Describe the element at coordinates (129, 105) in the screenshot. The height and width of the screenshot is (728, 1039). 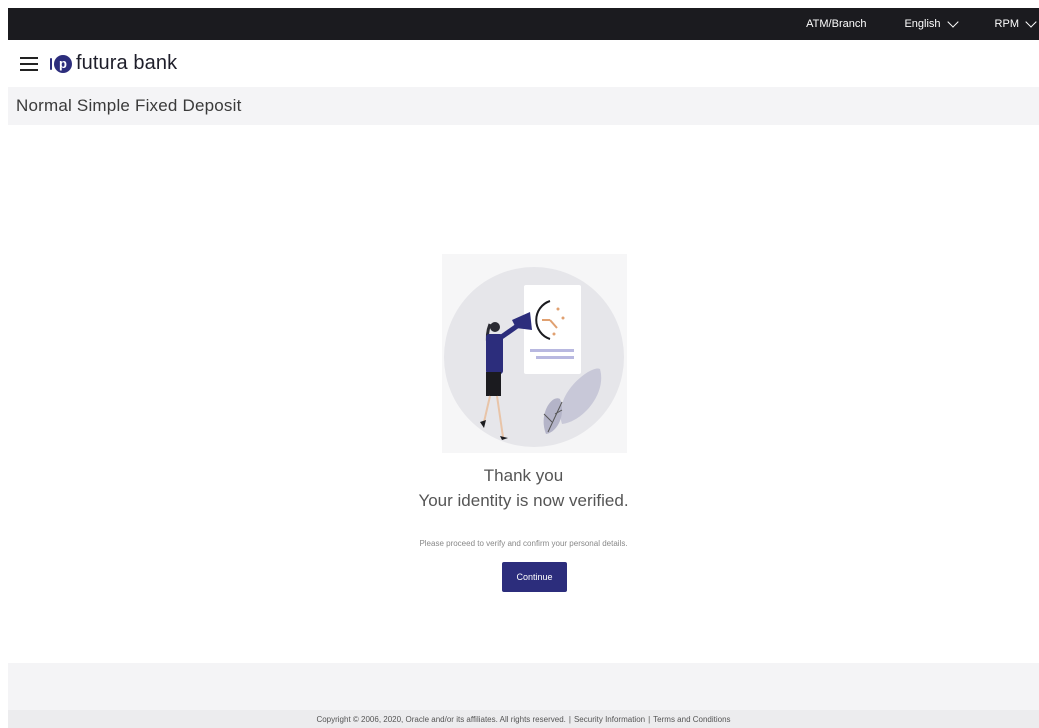
I see `page-title: Normal Simple Fixed Deposit` at that location.